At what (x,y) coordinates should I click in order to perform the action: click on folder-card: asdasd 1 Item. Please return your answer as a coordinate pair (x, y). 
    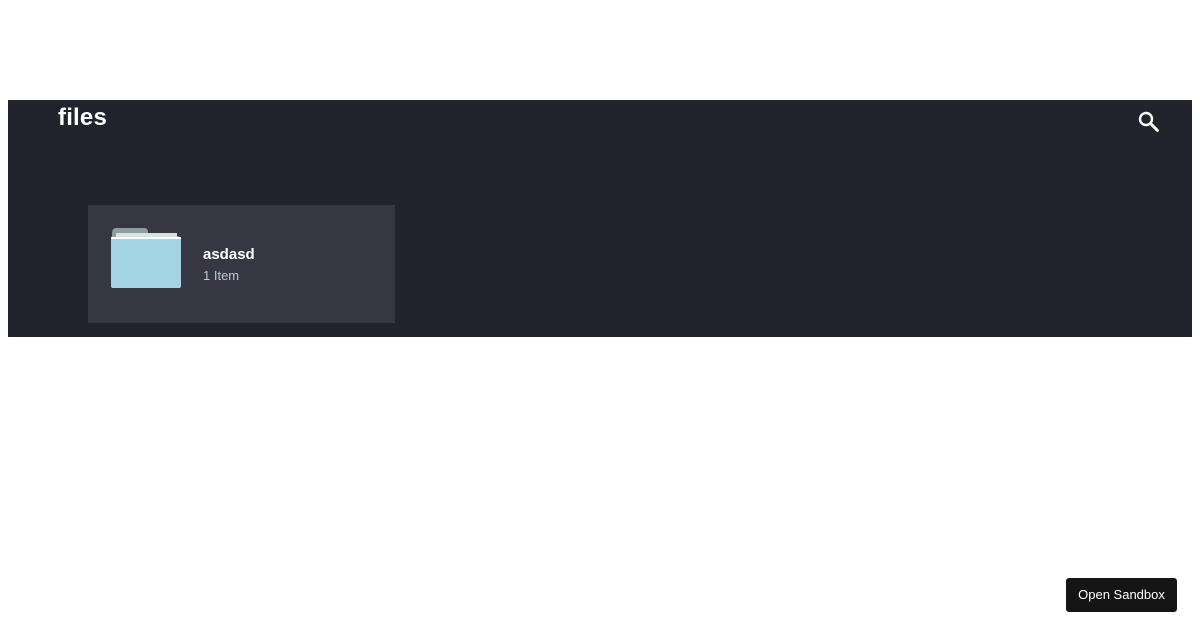
    Looking at the image, I should click on (241, 264).